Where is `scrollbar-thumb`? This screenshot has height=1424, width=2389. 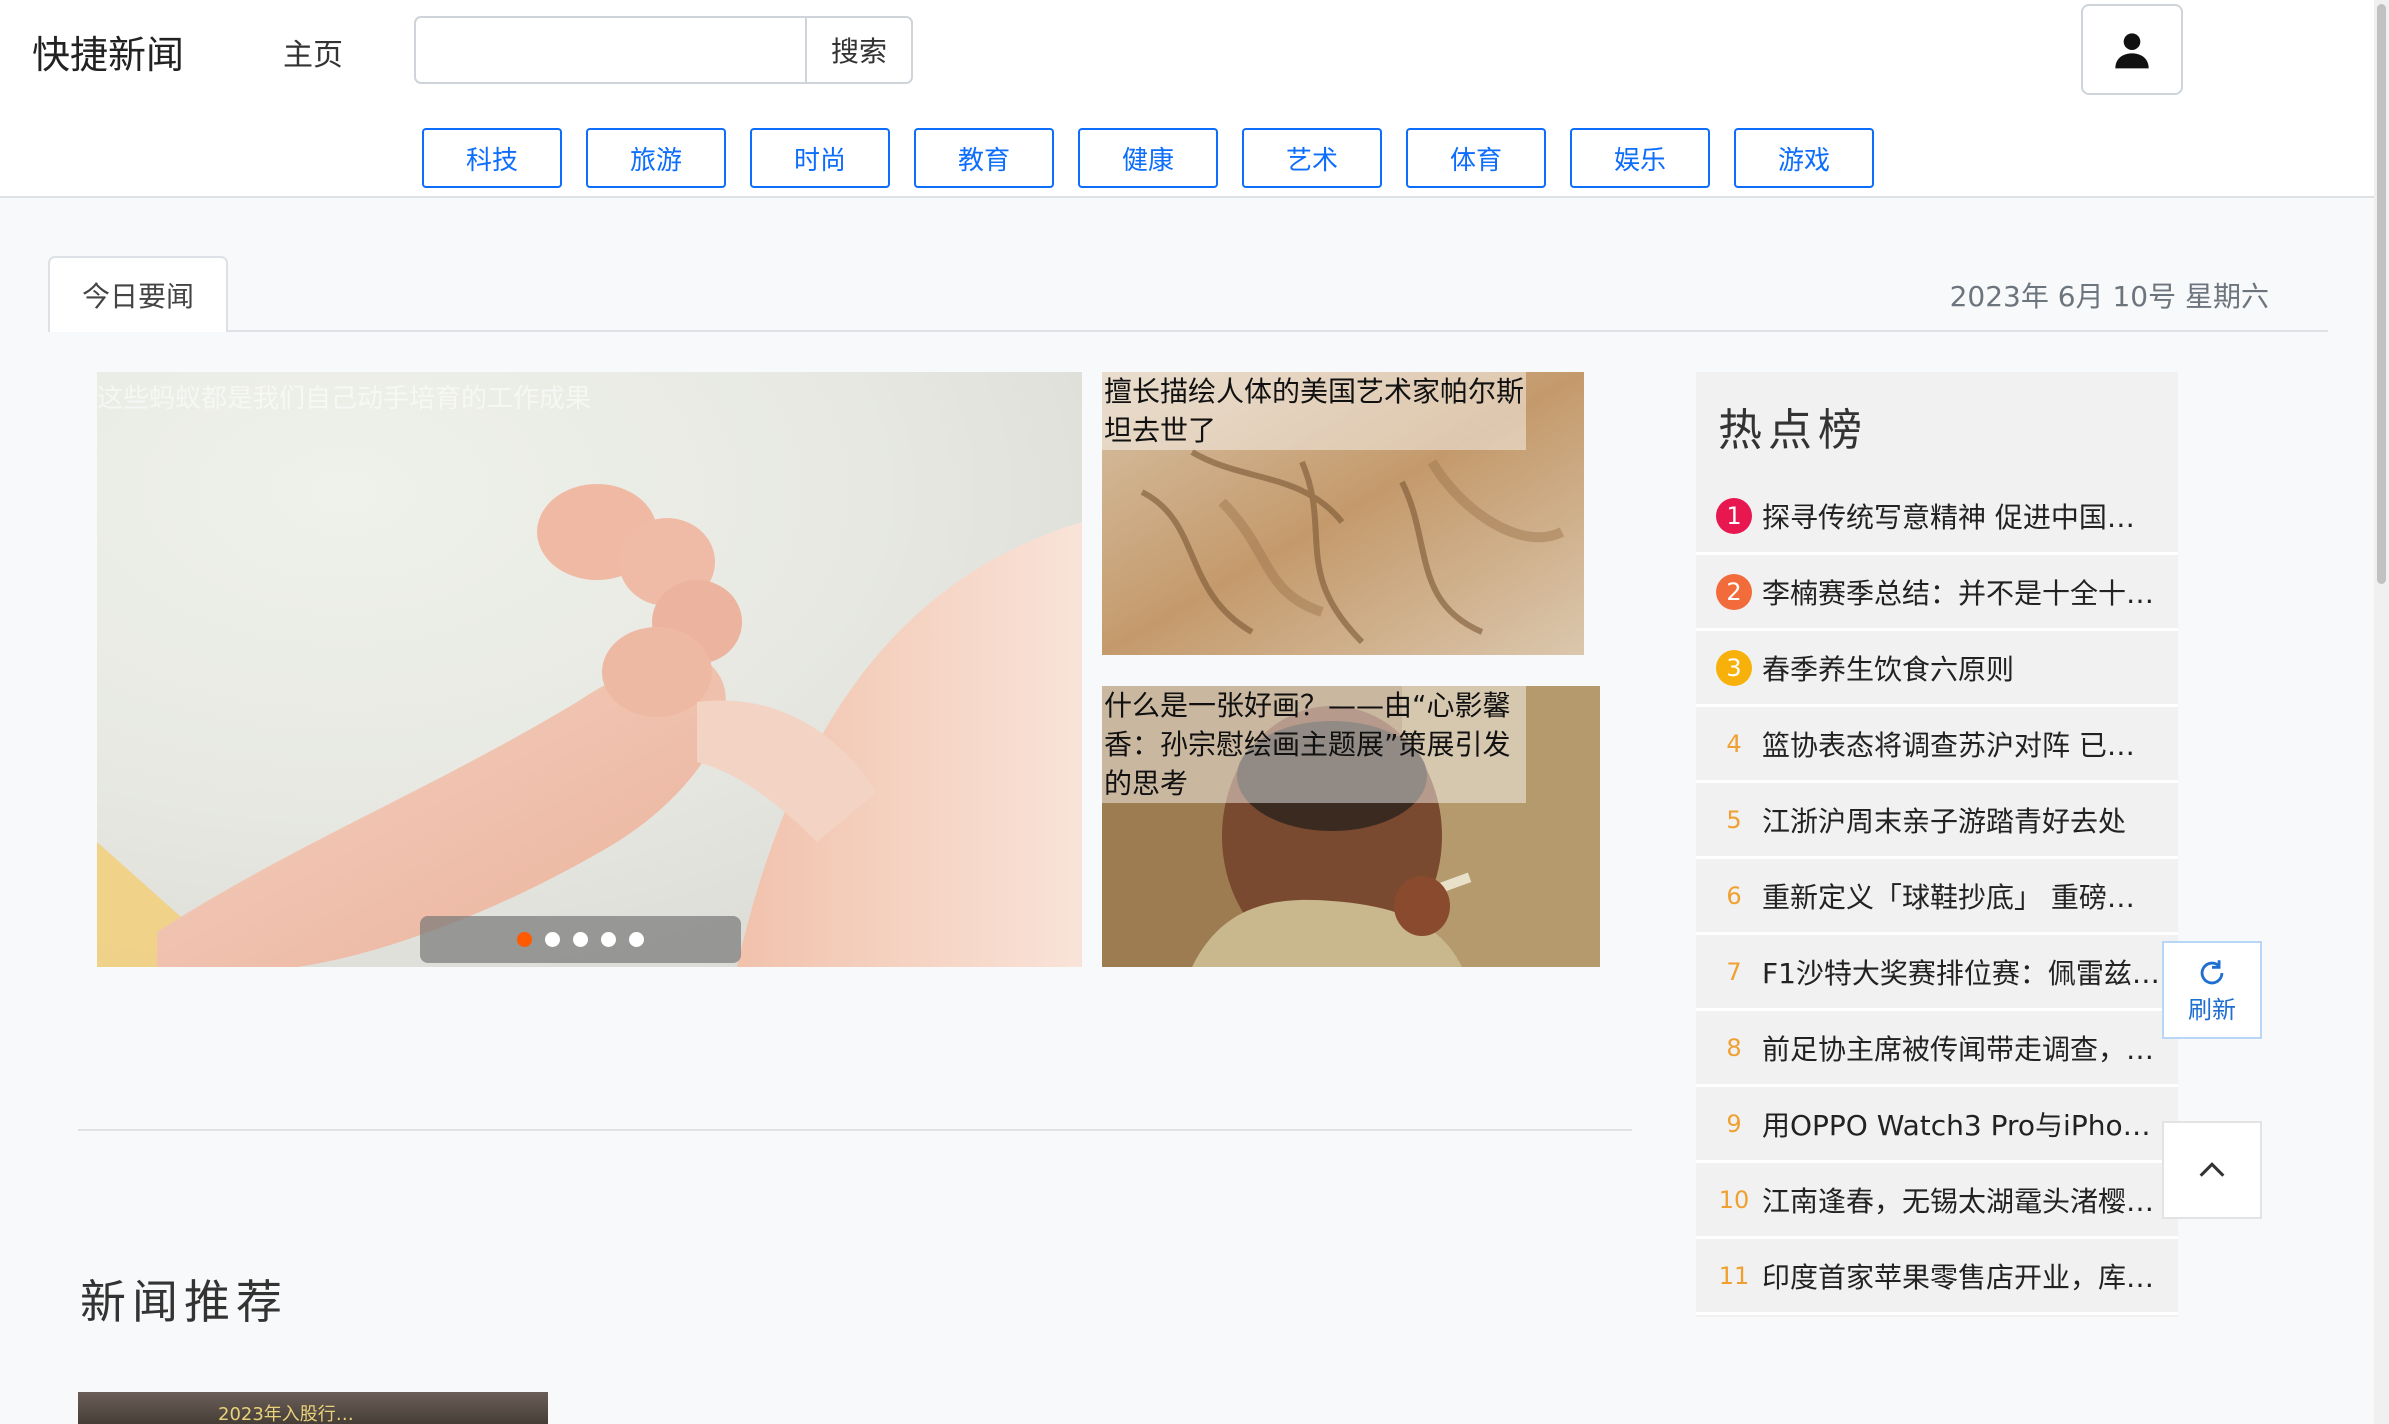 scrollbar-thumb is located at coordinates (2381, 294).